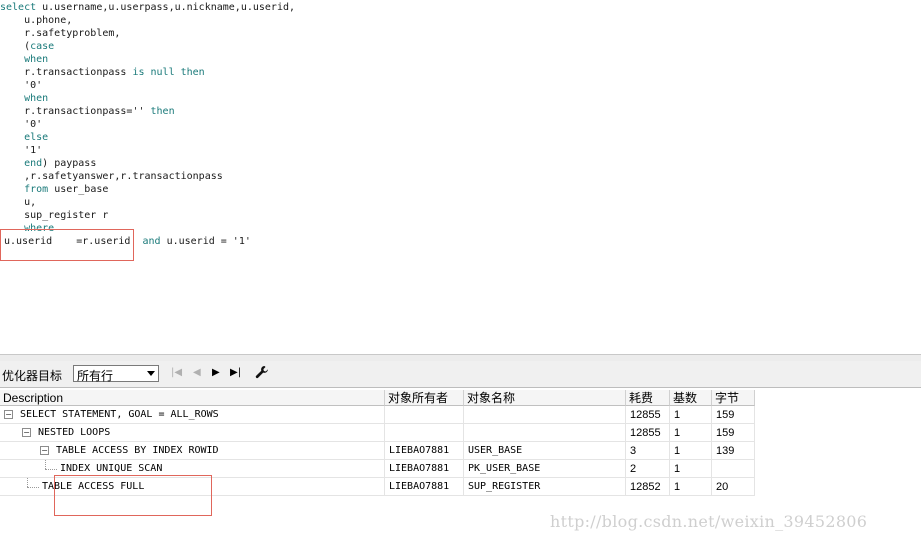 Image resolution: width=921 pixels, height=542 pixels. What do you see at coordinates (168, 72) in the screenshot?
I see `sql-keyword: is null then` at bounding box center [168, 72].